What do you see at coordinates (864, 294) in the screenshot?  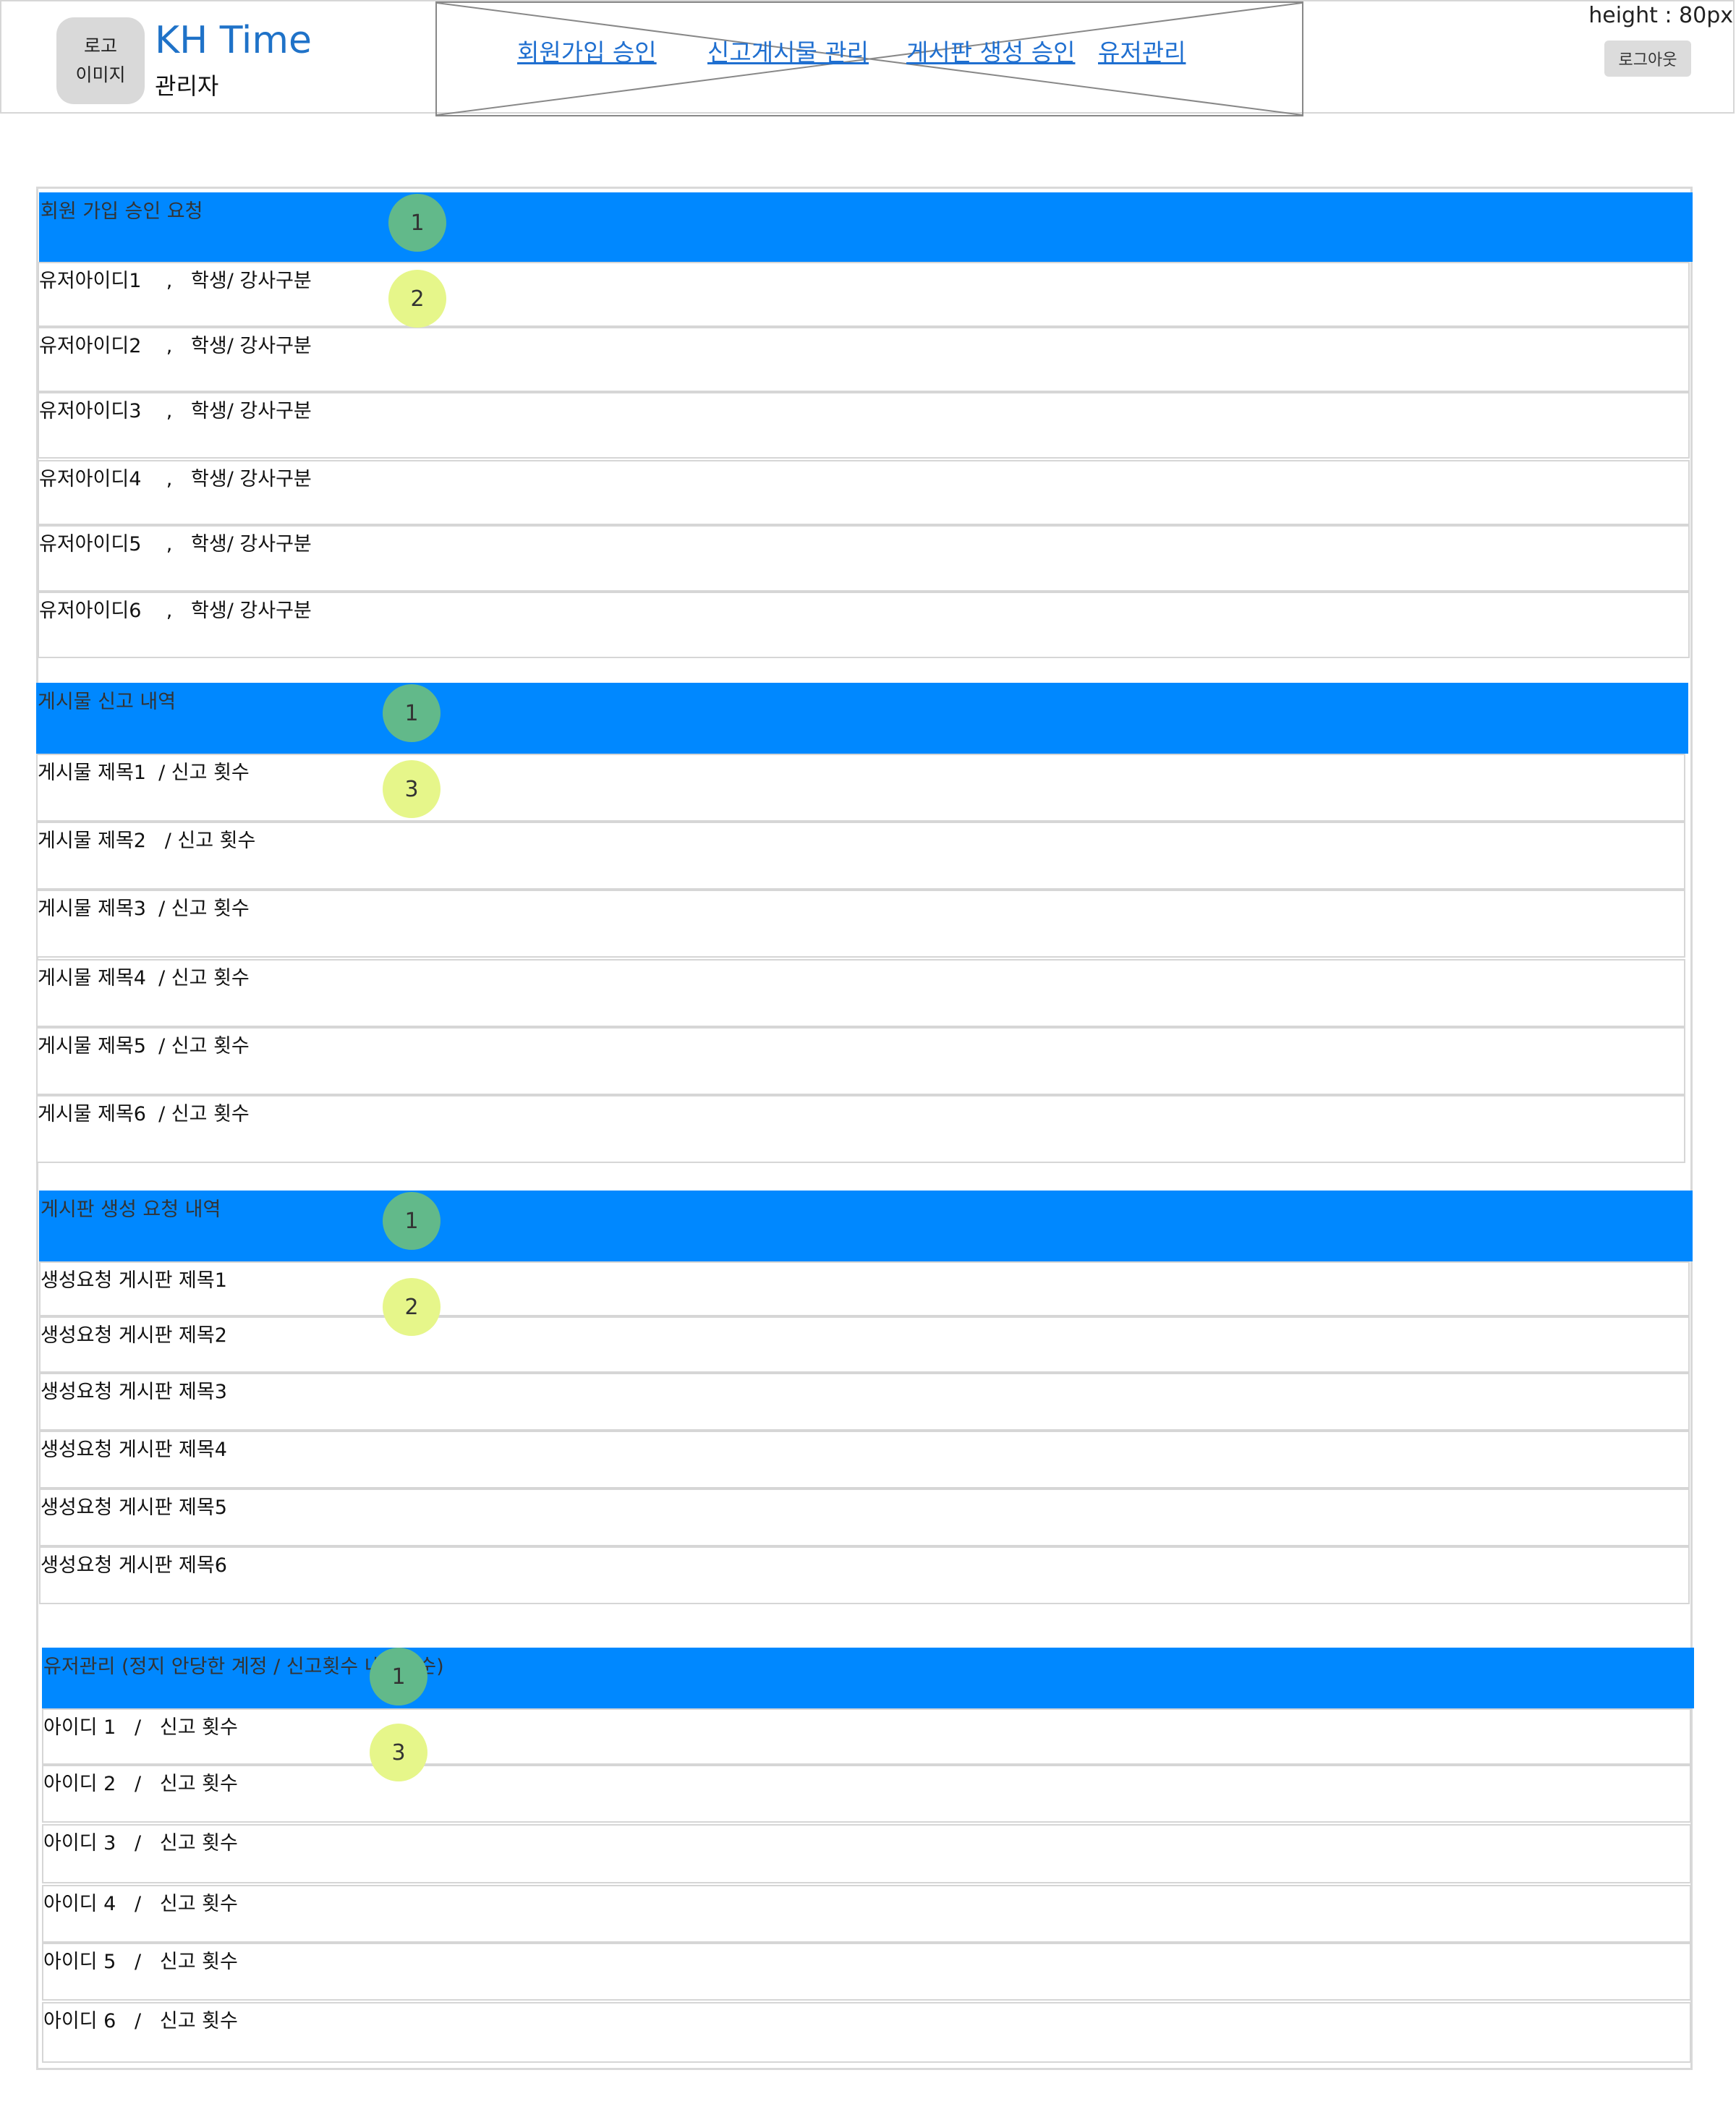 I see `signup-request-row: 유저아이디1 , 학생/ 강사구분` at bounding box center [864, 294].